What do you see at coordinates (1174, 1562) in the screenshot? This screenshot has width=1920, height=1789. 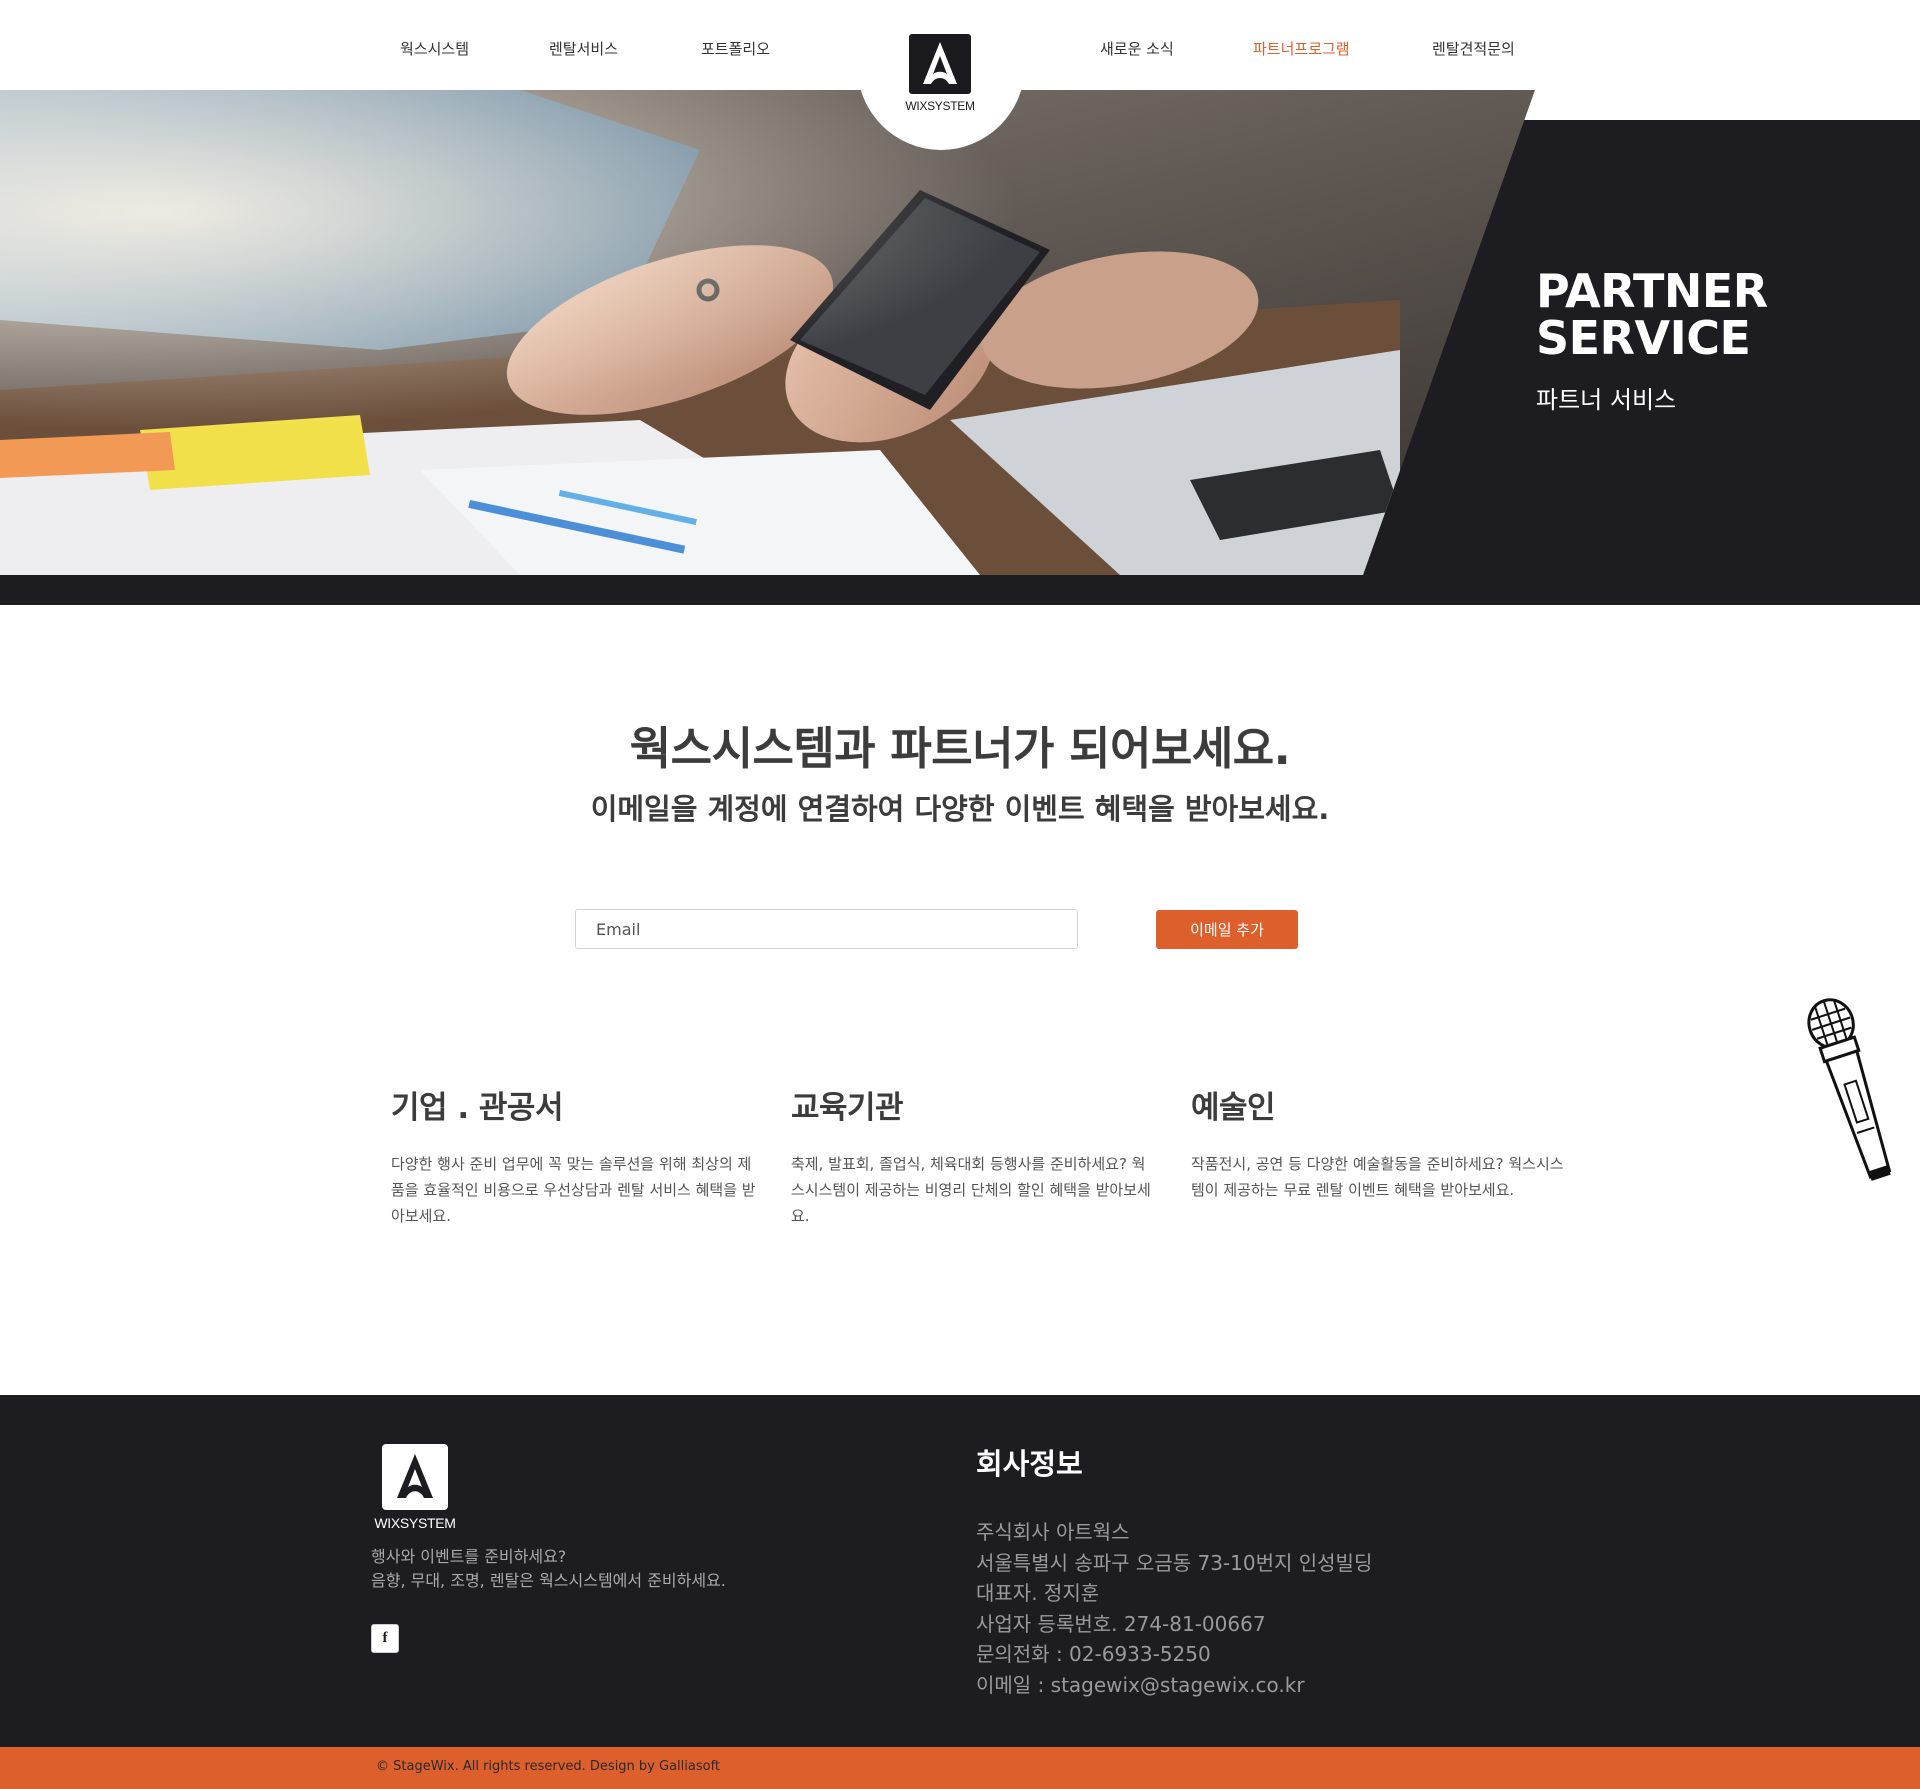 I see `company-address: 서울특별시 송파구 오금동 73-10번지 인성빌딩` at bounding box center [1174, 1562].